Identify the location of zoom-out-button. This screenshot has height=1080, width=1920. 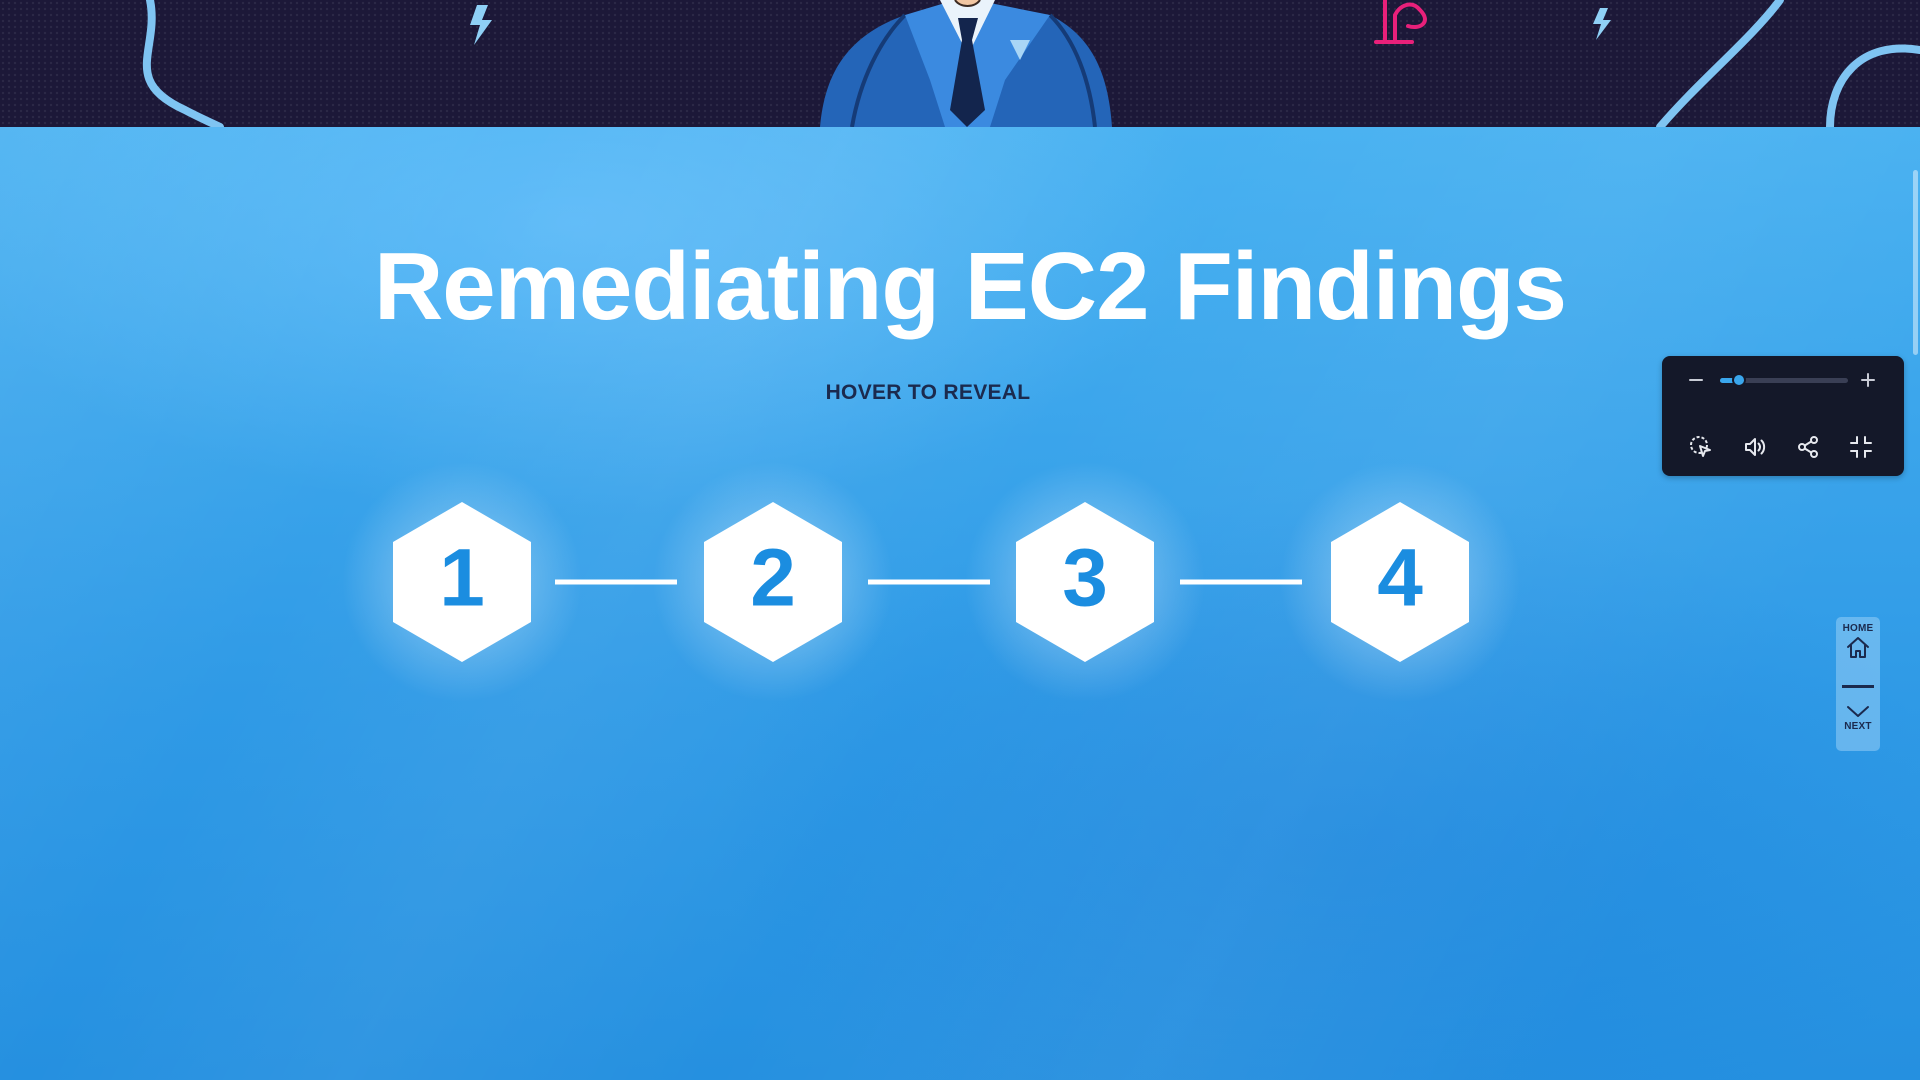
(1696, 380).